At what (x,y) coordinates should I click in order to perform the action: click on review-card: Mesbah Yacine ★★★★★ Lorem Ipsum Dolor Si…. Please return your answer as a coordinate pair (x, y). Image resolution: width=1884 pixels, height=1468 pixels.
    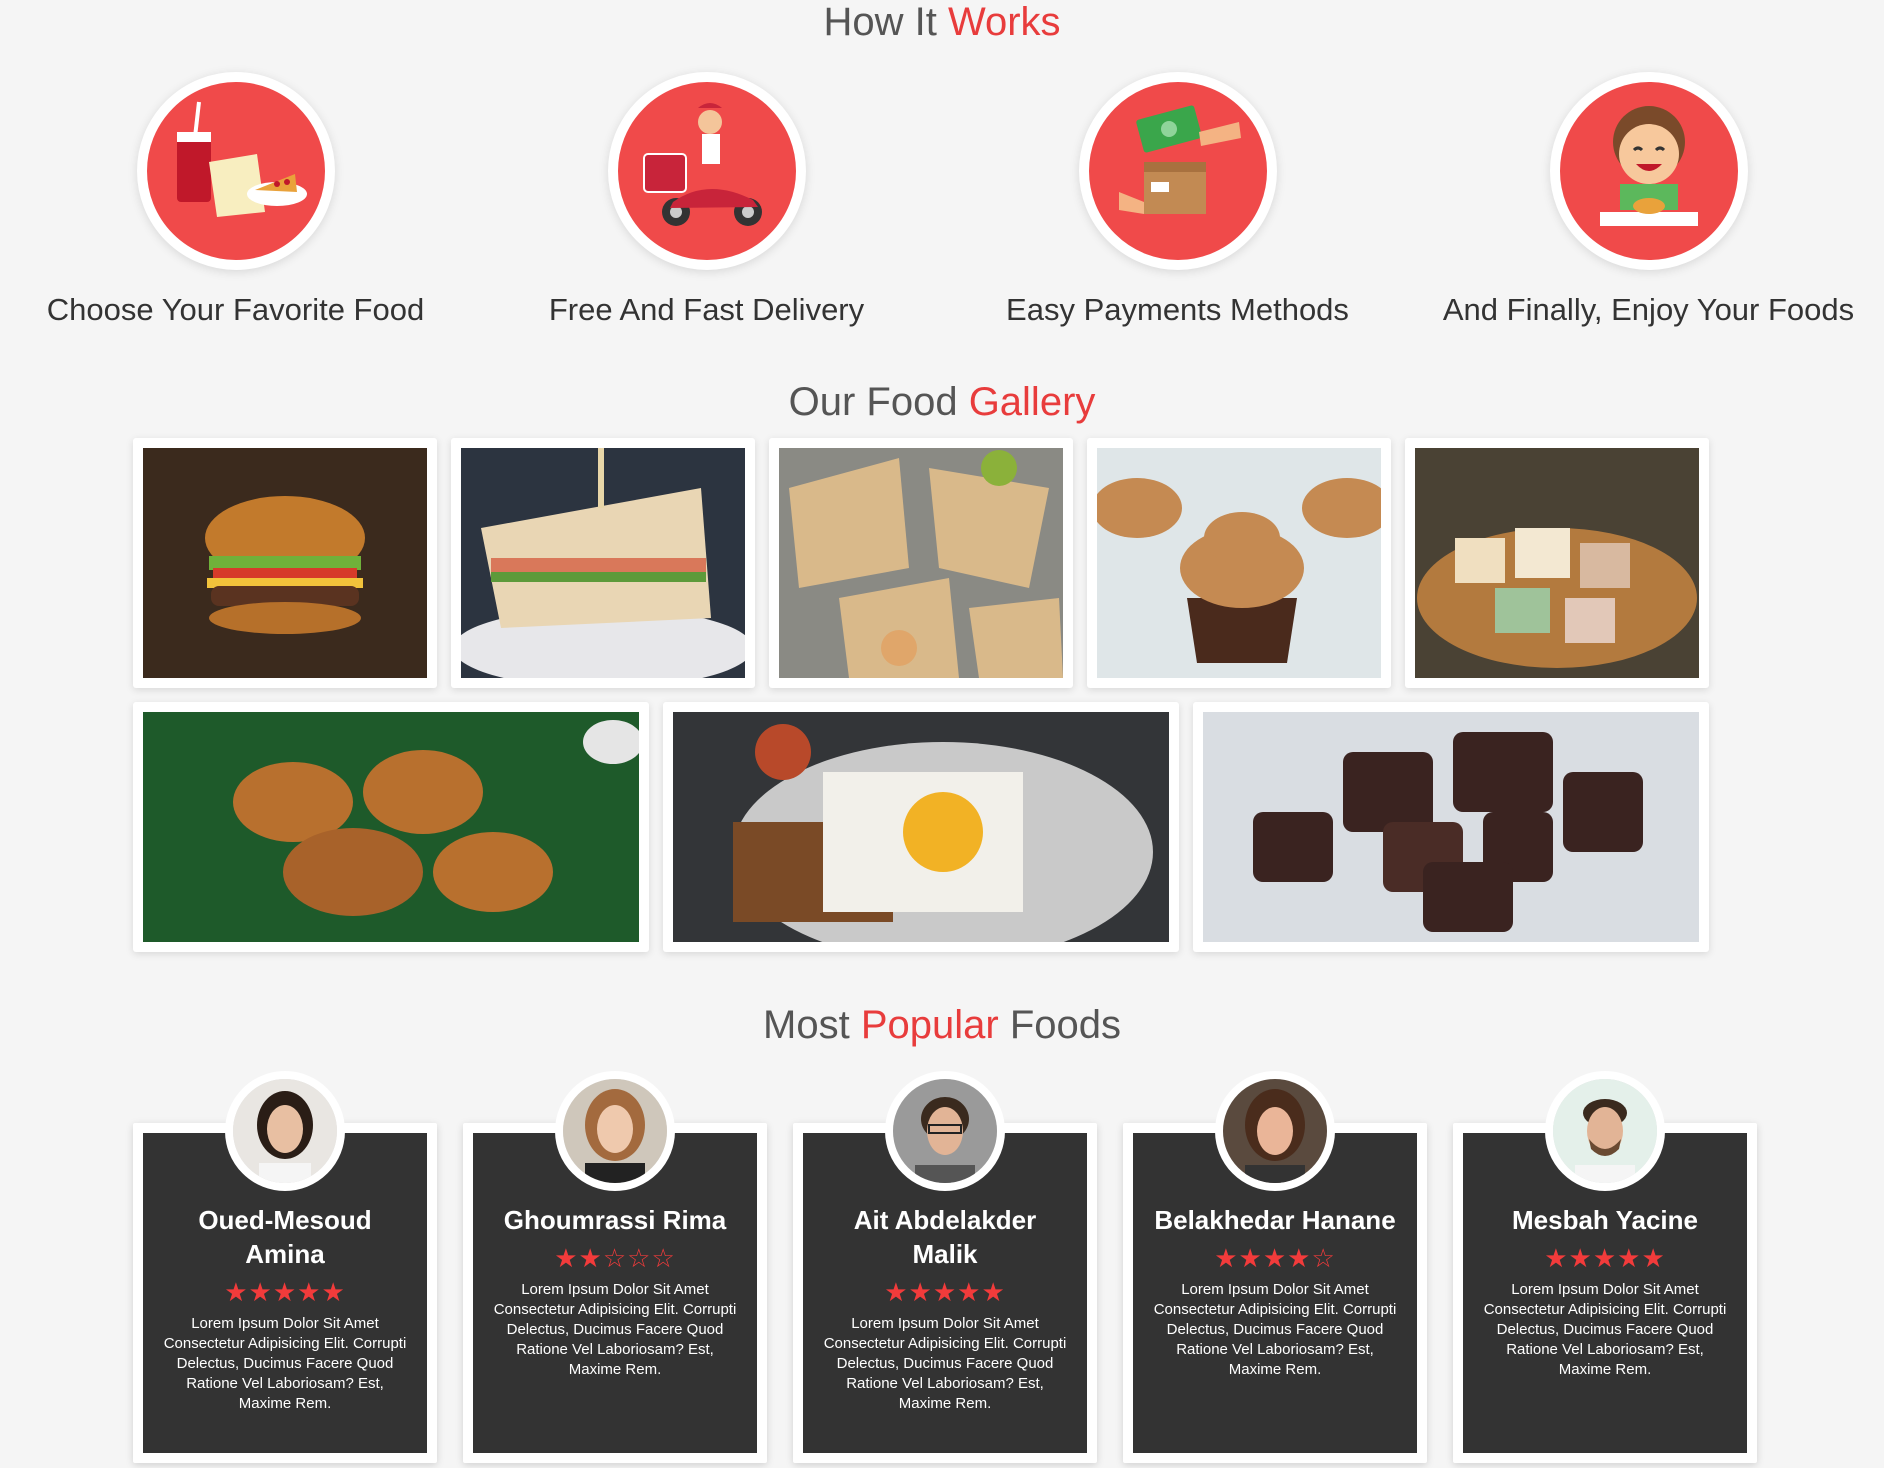
    Looking at the image, I should click on (1605, 1267).